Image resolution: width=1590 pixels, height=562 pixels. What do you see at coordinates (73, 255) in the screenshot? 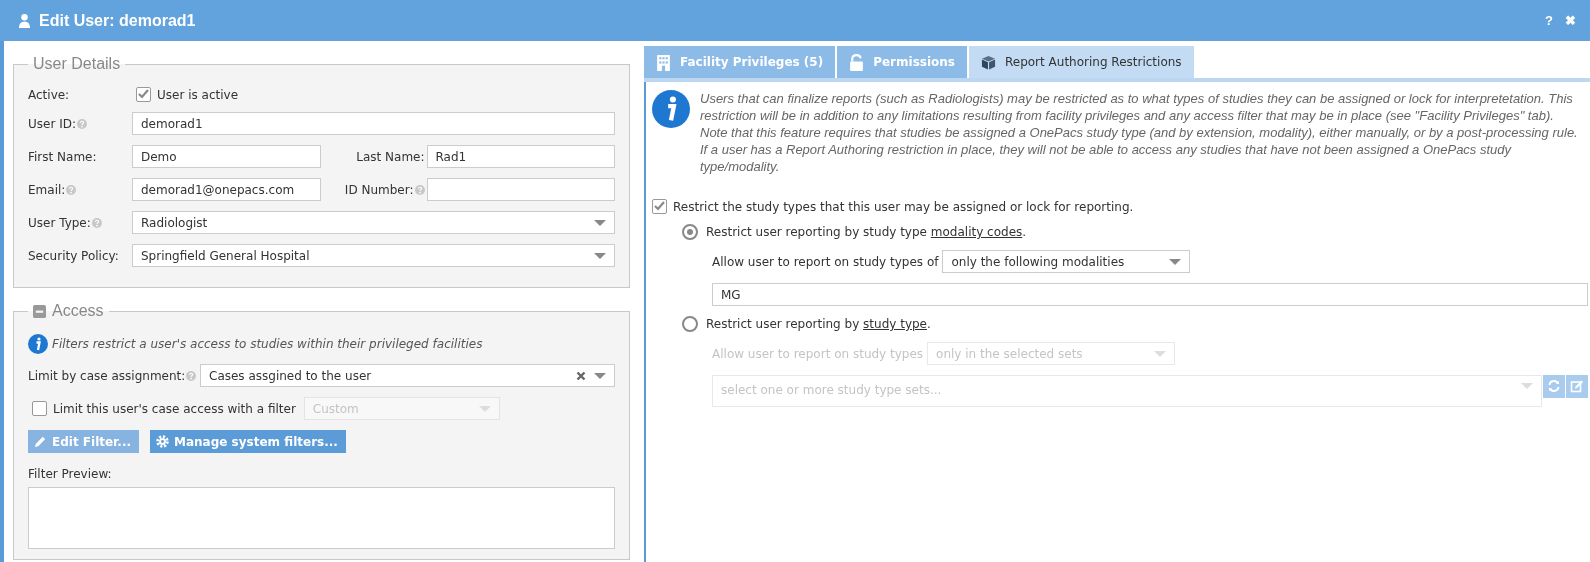
I see `field-label: Security Policy:` at bounding box center [73, 255].